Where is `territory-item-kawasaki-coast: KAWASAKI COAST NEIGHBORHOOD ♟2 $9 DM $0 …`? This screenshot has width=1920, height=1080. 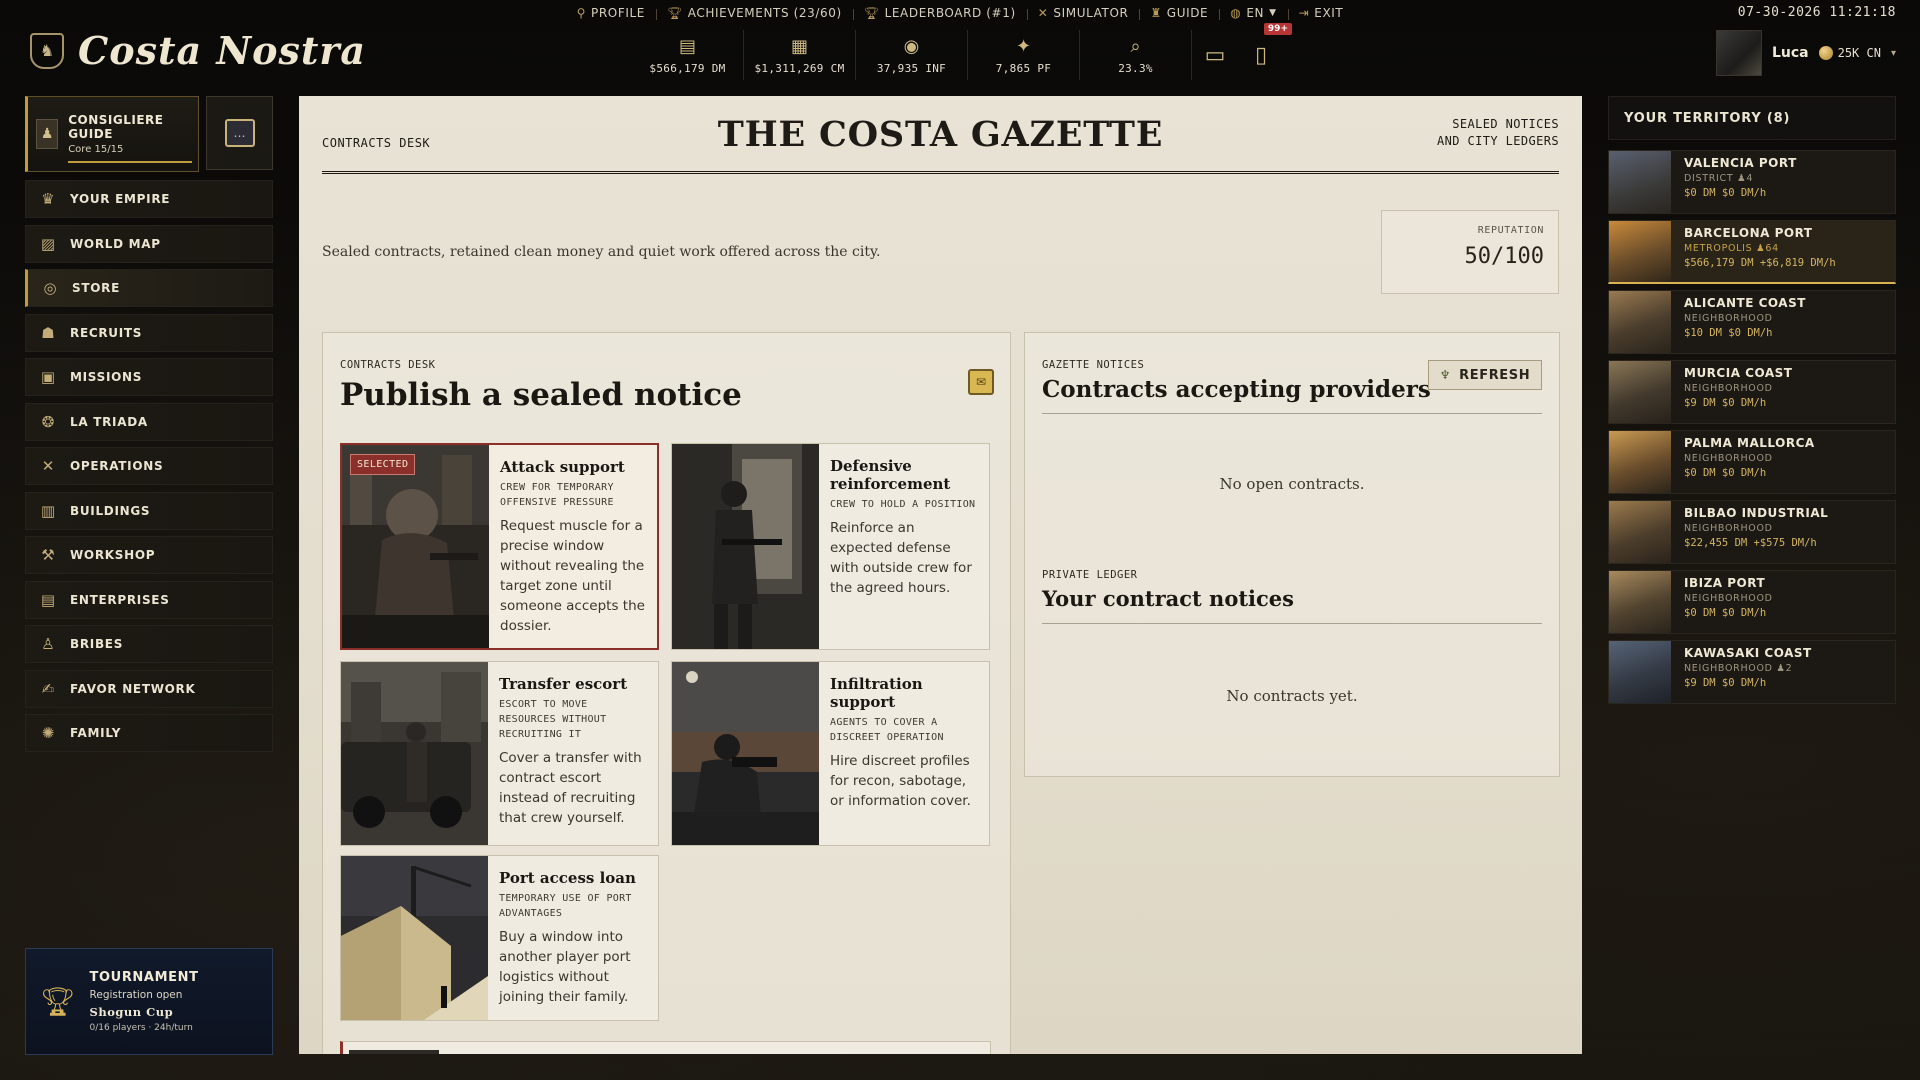 territory-item-kawasaki-coast: KAWASAKI COAST NEIGHBORHOOD ♟2 $9 DM $0 … is located at coordinates (1752, 672).